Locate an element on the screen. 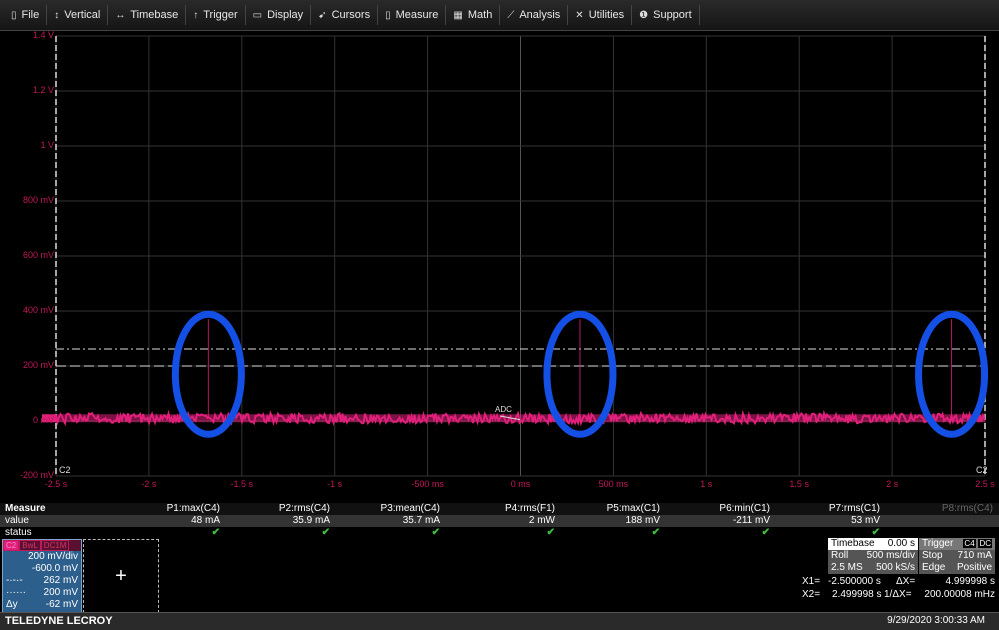  y-tick-label: 1 V is located at coordinates (47, 145).